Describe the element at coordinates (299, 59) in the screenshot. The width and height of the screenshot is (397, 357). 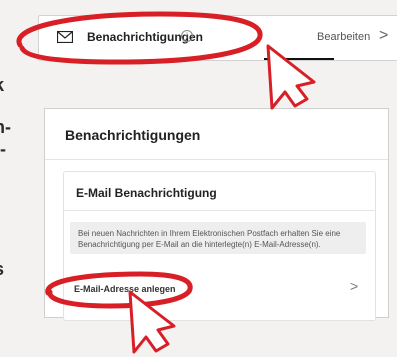
I see `edit-underline` at that location.